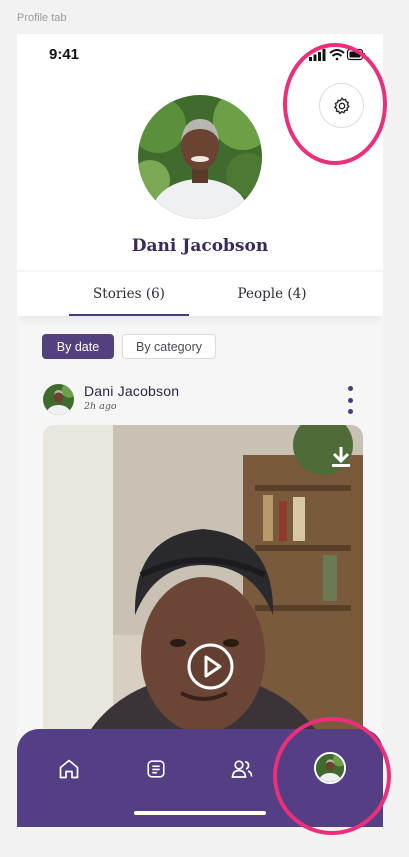 This screenshot has width=409, height=857. I want to click on home-icon, so click(69, 769).